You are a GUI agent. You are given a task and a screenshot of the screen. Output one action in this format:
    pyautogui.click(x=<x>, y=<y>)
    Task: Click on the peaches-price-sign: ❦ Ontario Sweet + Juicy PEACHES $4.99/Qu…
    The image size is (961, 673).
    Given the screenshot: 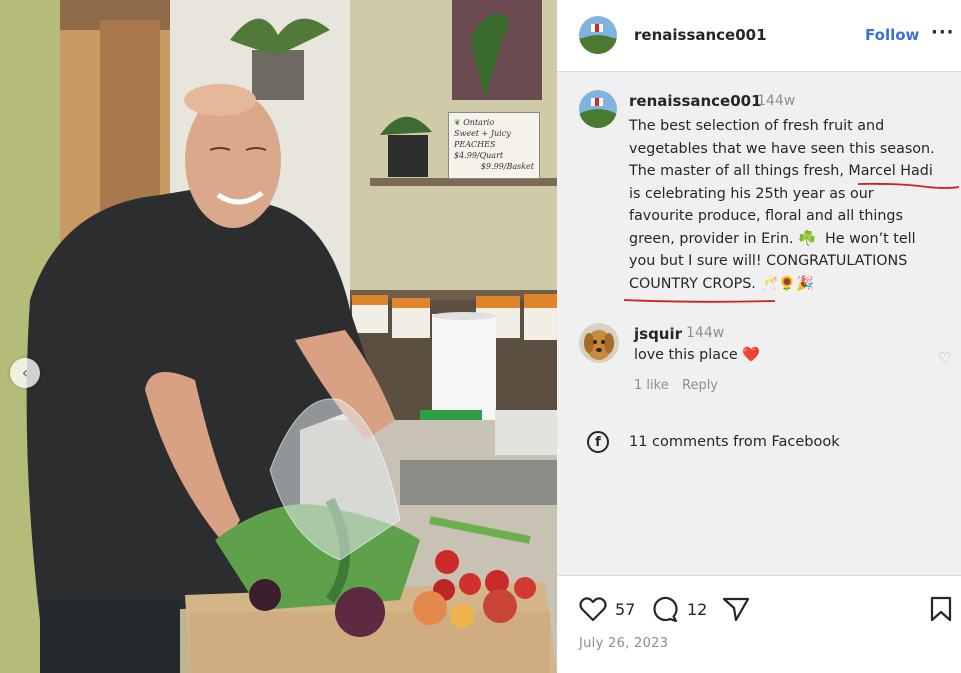 What is the action you would take?
    pyautogui.click(x=494, y=145)
    